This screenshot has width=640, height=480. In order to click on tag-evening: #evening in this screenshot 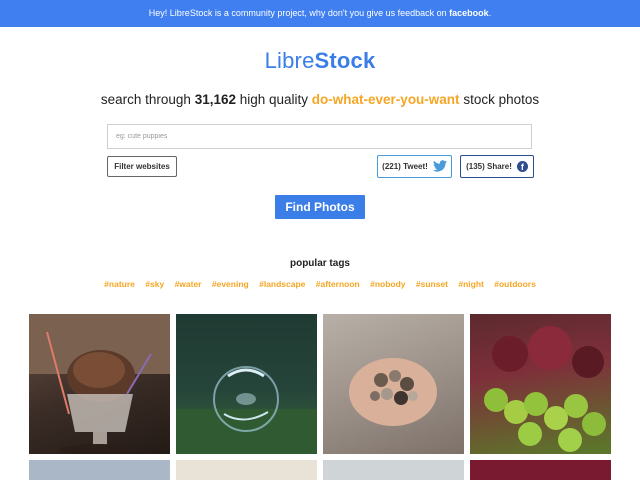, I will do `click(230, 284)`.